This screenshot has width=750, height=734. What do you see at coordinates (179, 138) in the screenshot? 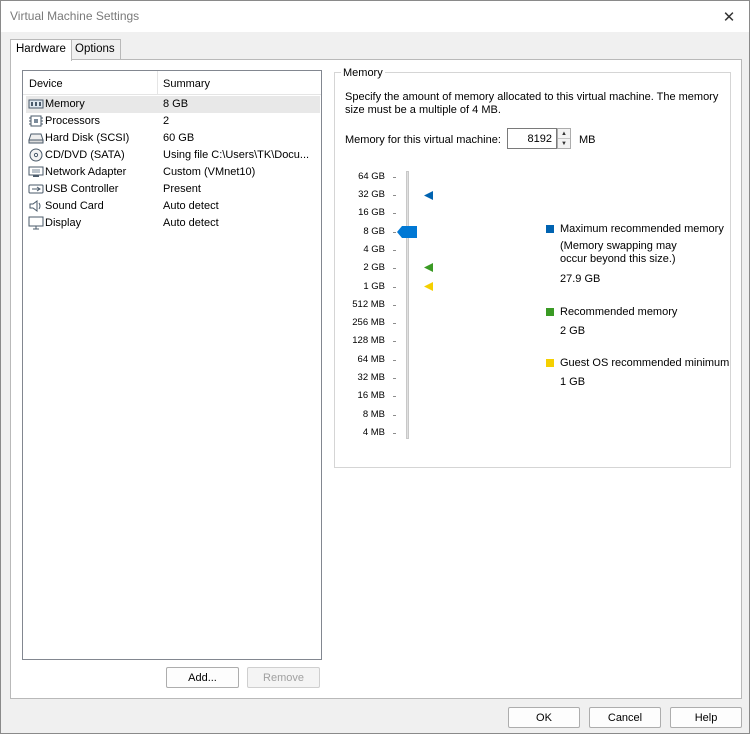
I see `device-summary: 60 GB` at bounding box center [179, 138].